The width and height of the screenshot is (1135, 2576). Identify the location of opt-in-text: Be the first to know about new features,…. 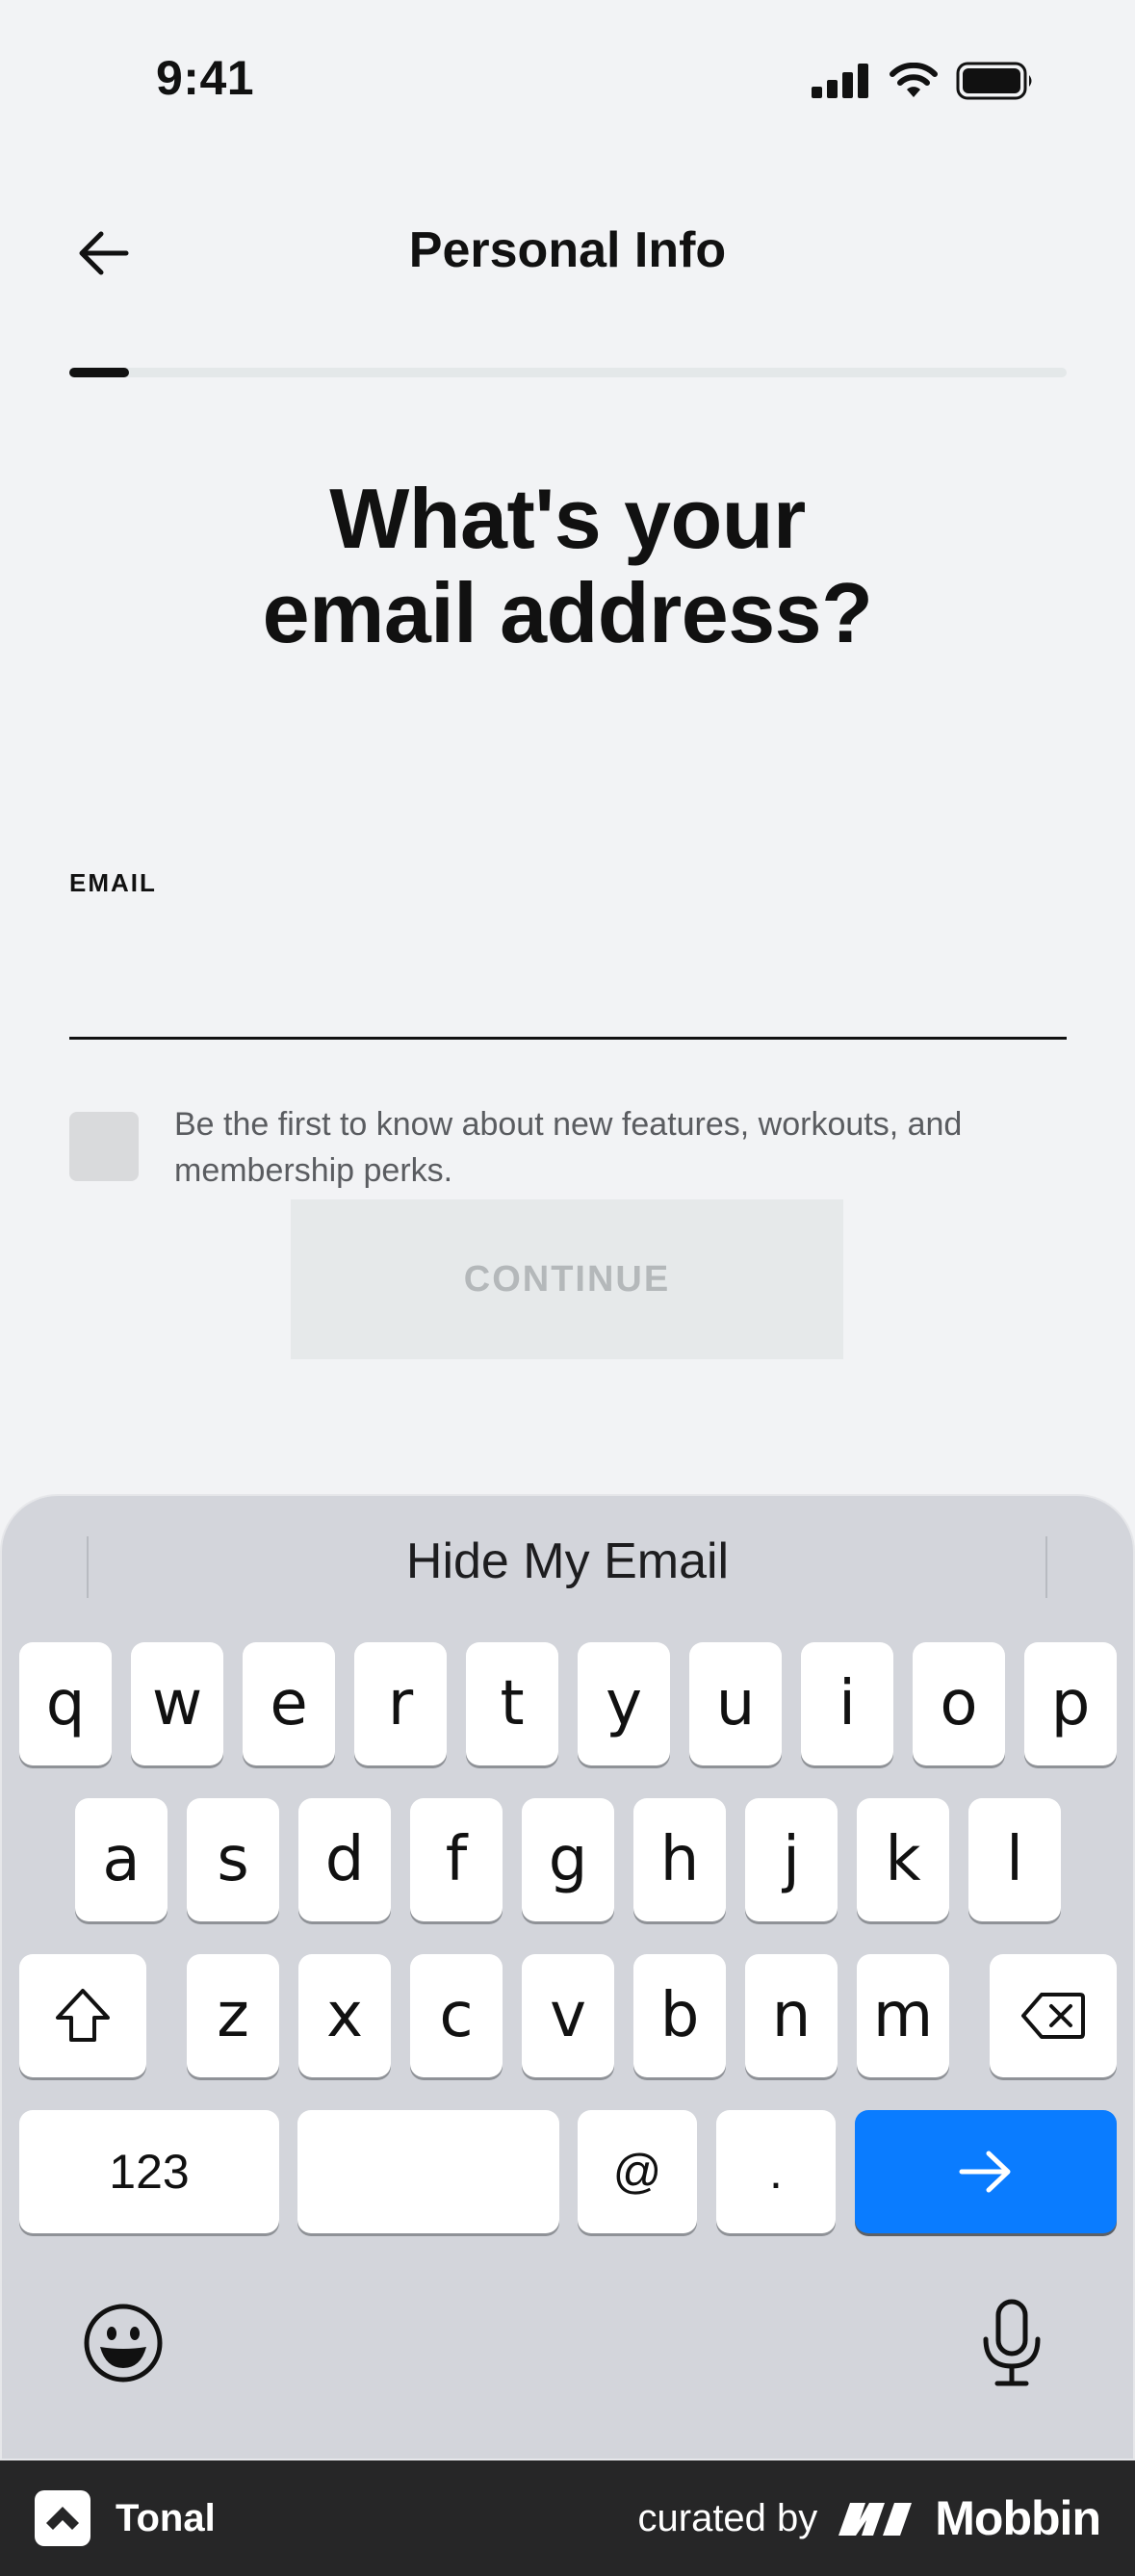
(568, 1148).